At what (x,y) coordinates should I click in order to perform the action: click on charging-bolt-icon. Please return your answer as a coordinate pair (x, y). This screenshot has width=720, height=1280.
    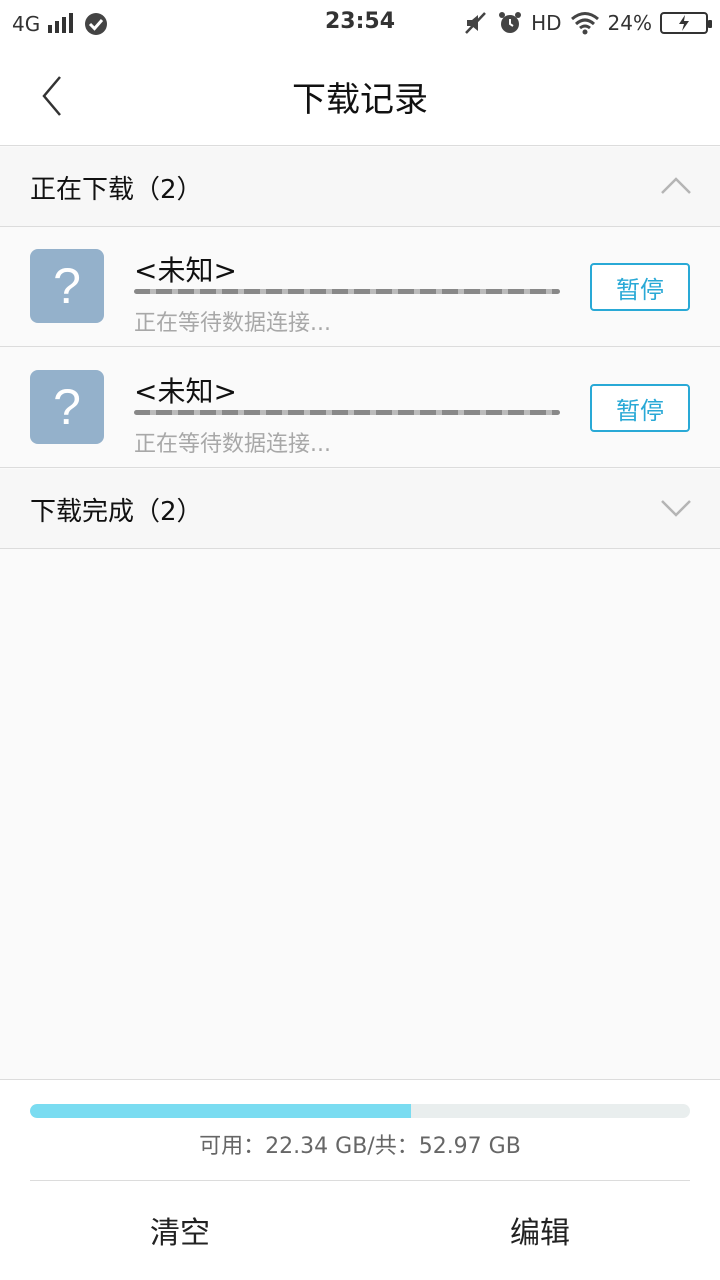
    Looking at the image, I should click on (684, 23).